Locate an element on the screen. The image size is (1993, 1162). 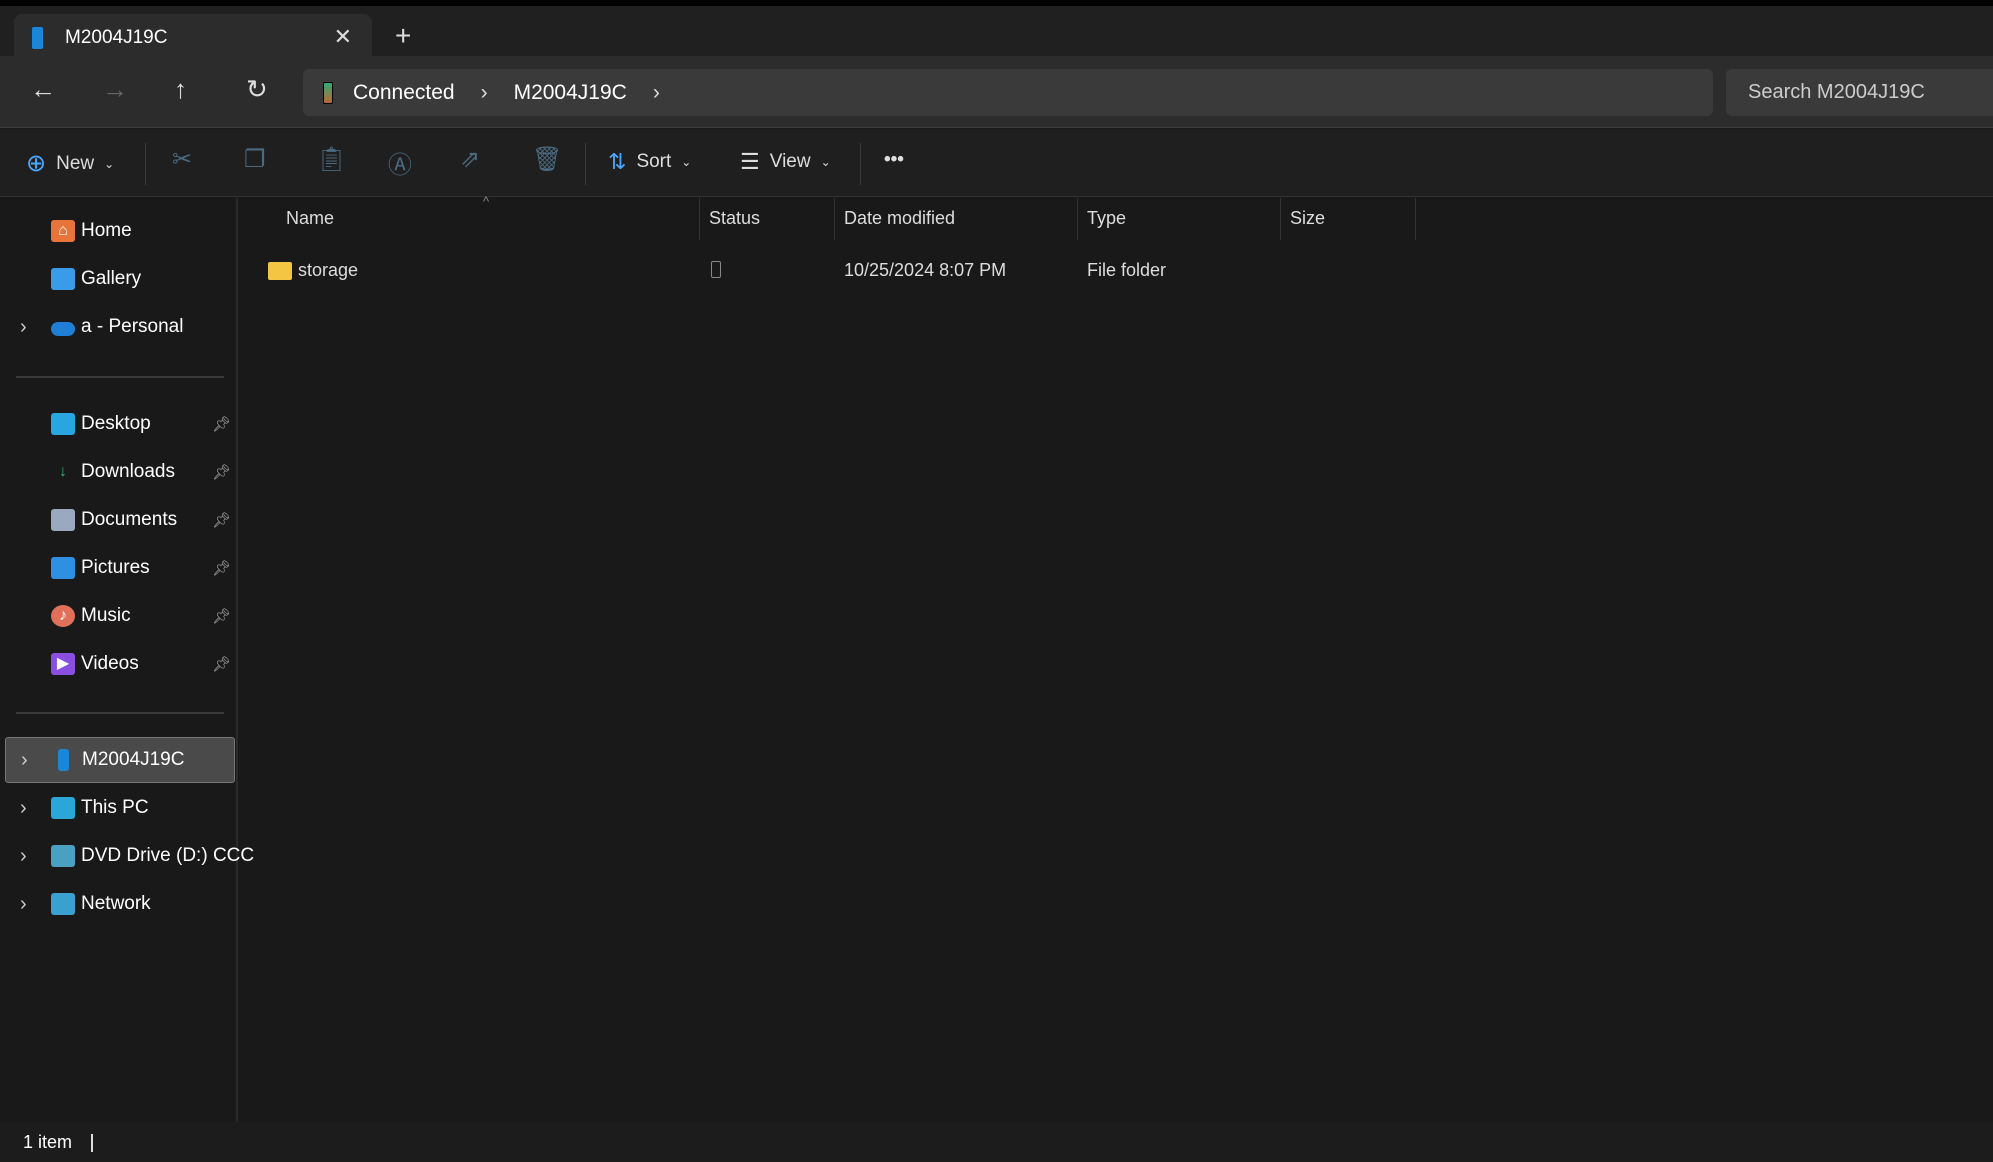
view-label: View is located at coordinates (790, 161).